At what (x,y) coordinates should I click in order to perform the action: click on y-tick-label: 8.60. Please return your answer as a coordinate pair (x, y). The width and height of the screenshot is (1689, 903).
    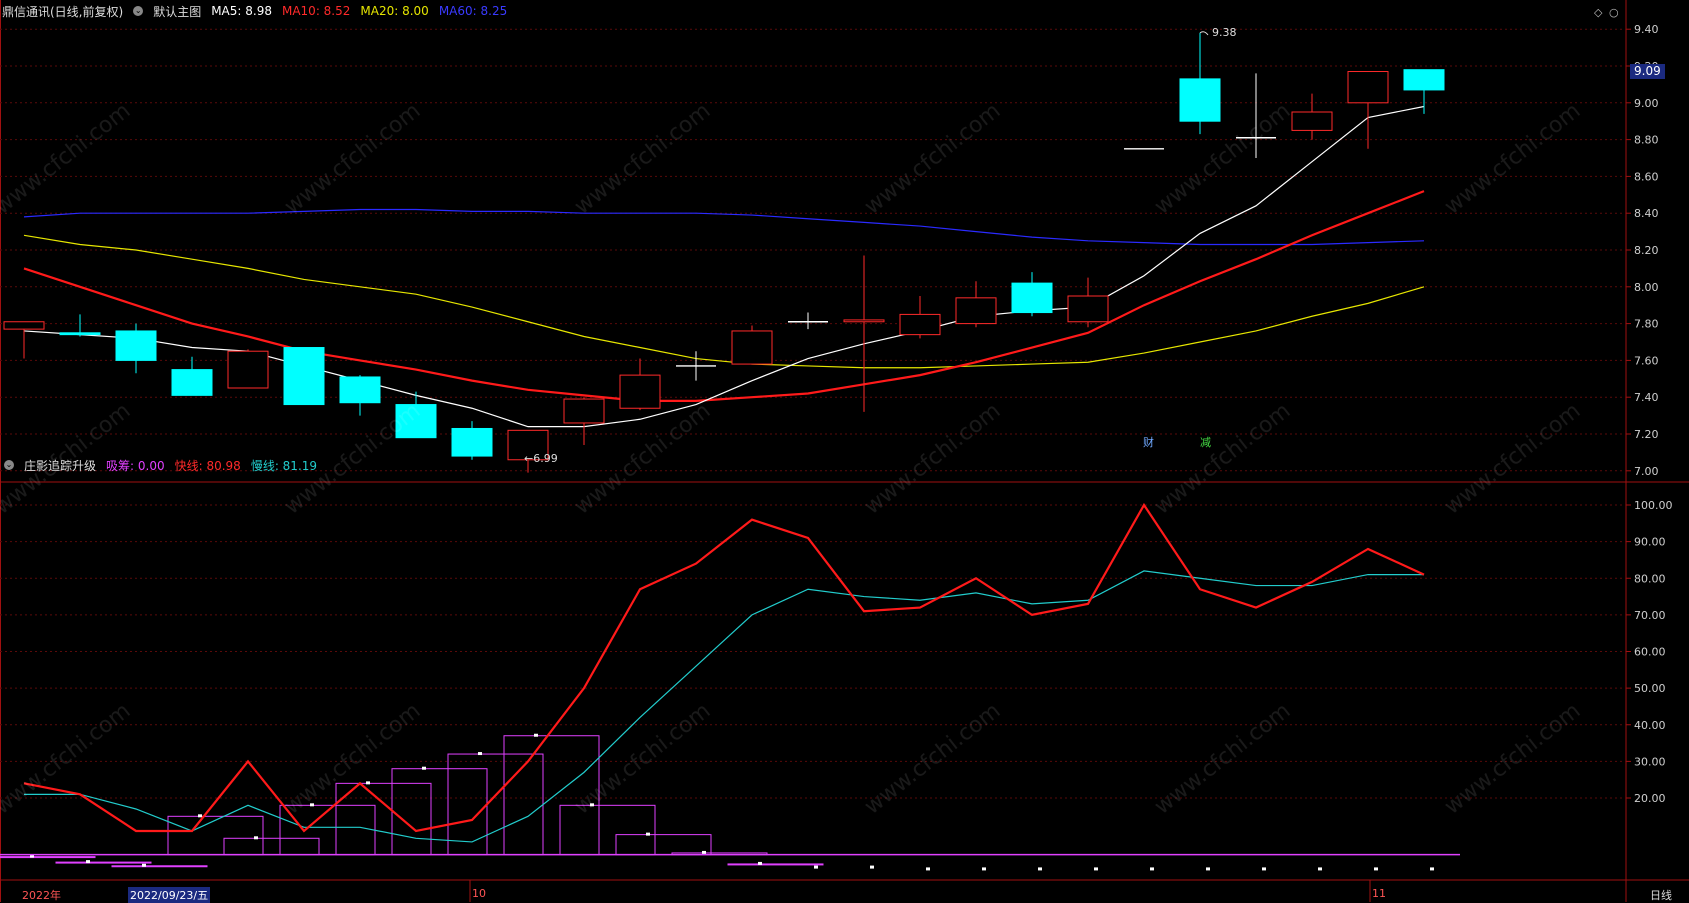
    Looking at the image, I should click on (1646, 176).